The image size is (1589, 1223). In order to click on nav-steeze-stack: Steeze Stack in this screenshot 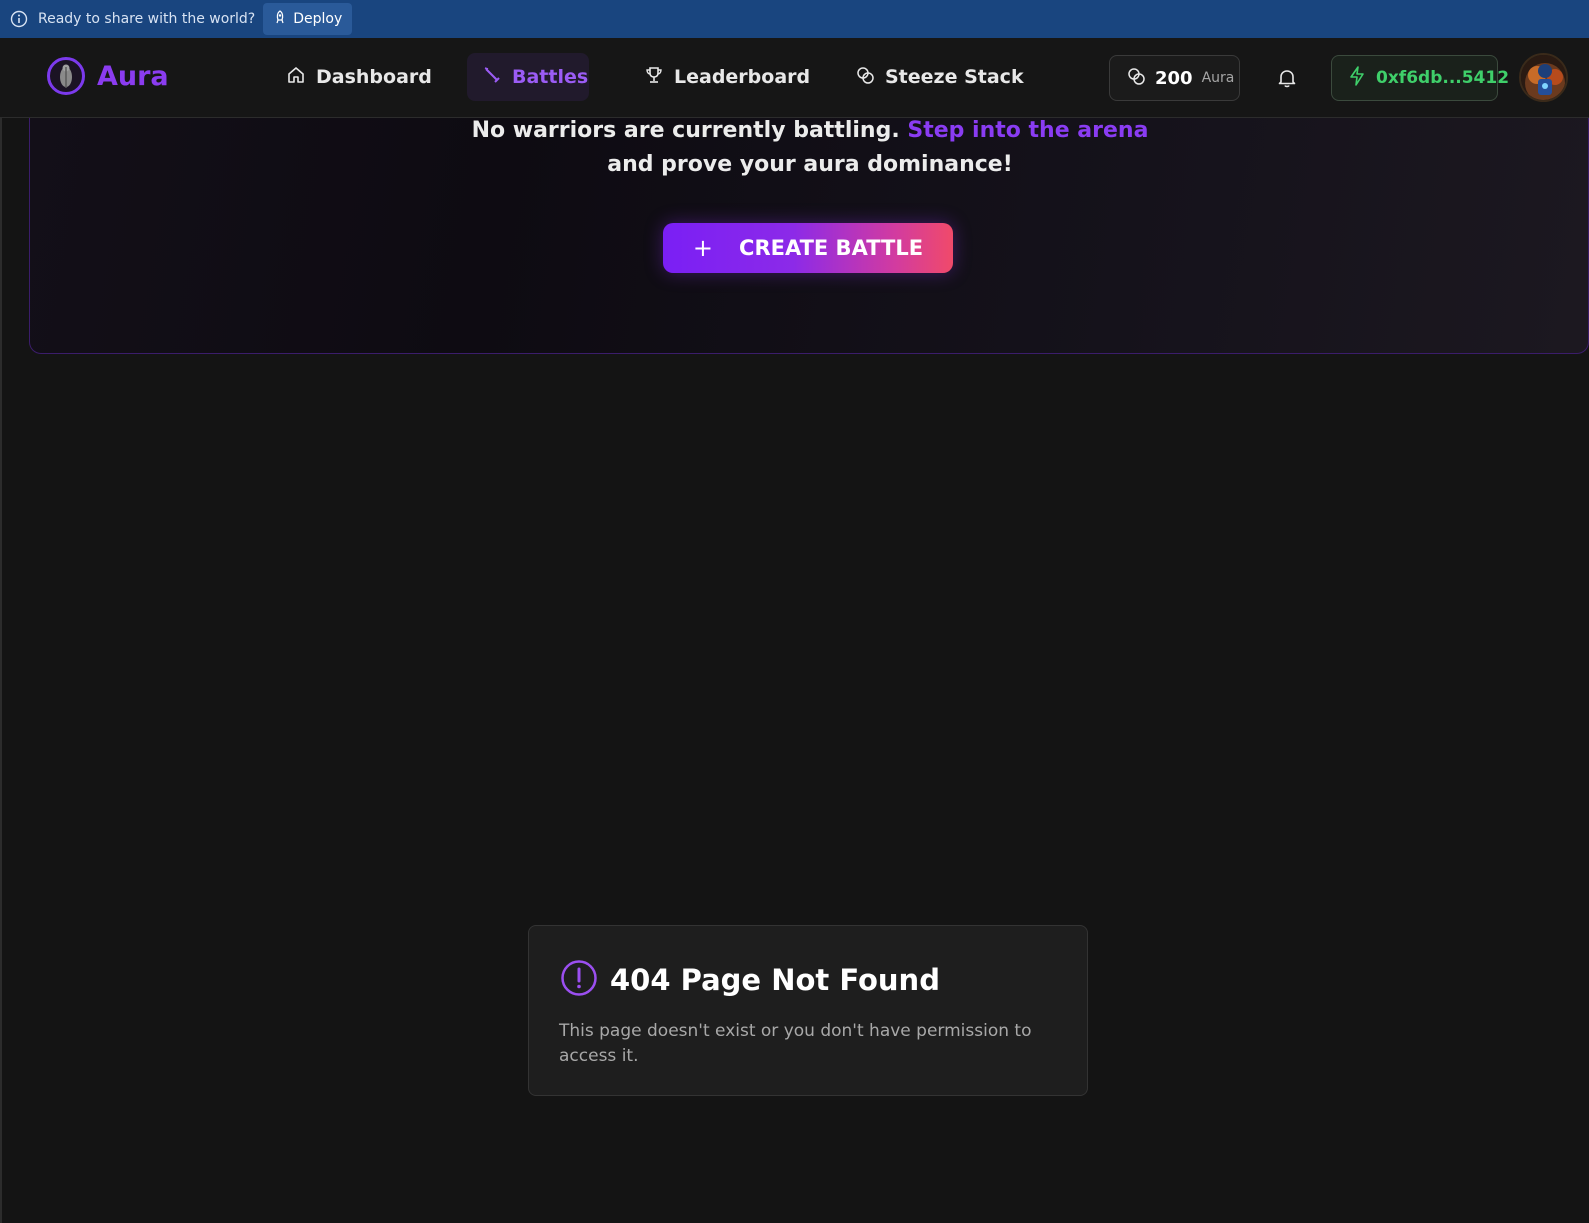, I will do `click(939, 77)`.